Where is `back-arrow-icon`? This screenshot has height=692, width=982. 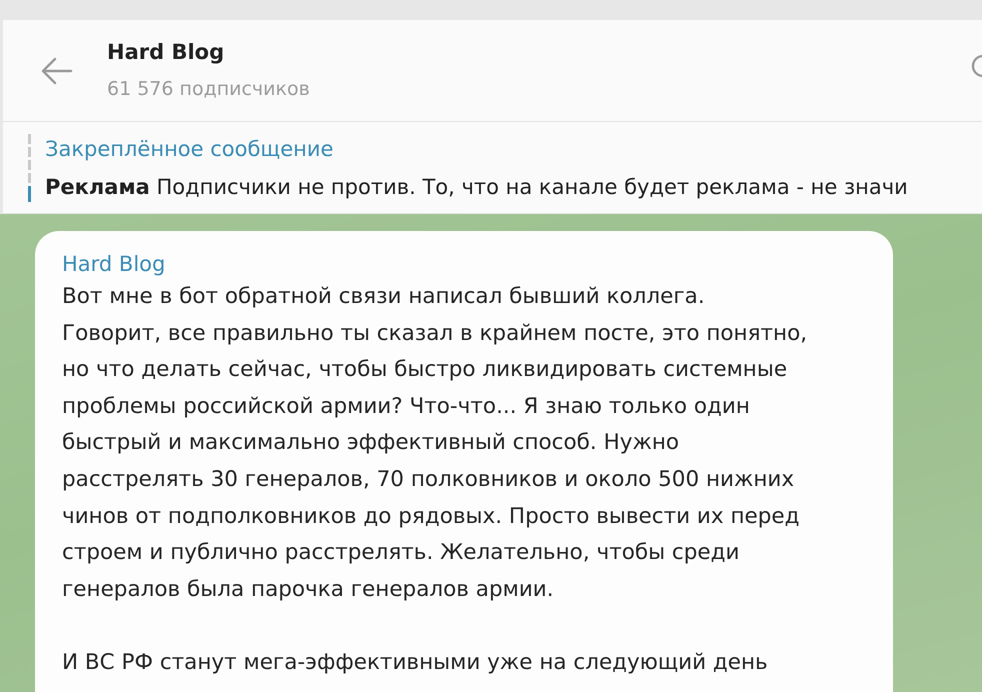 back-arrow-icon is located at coordinates (57, 70).